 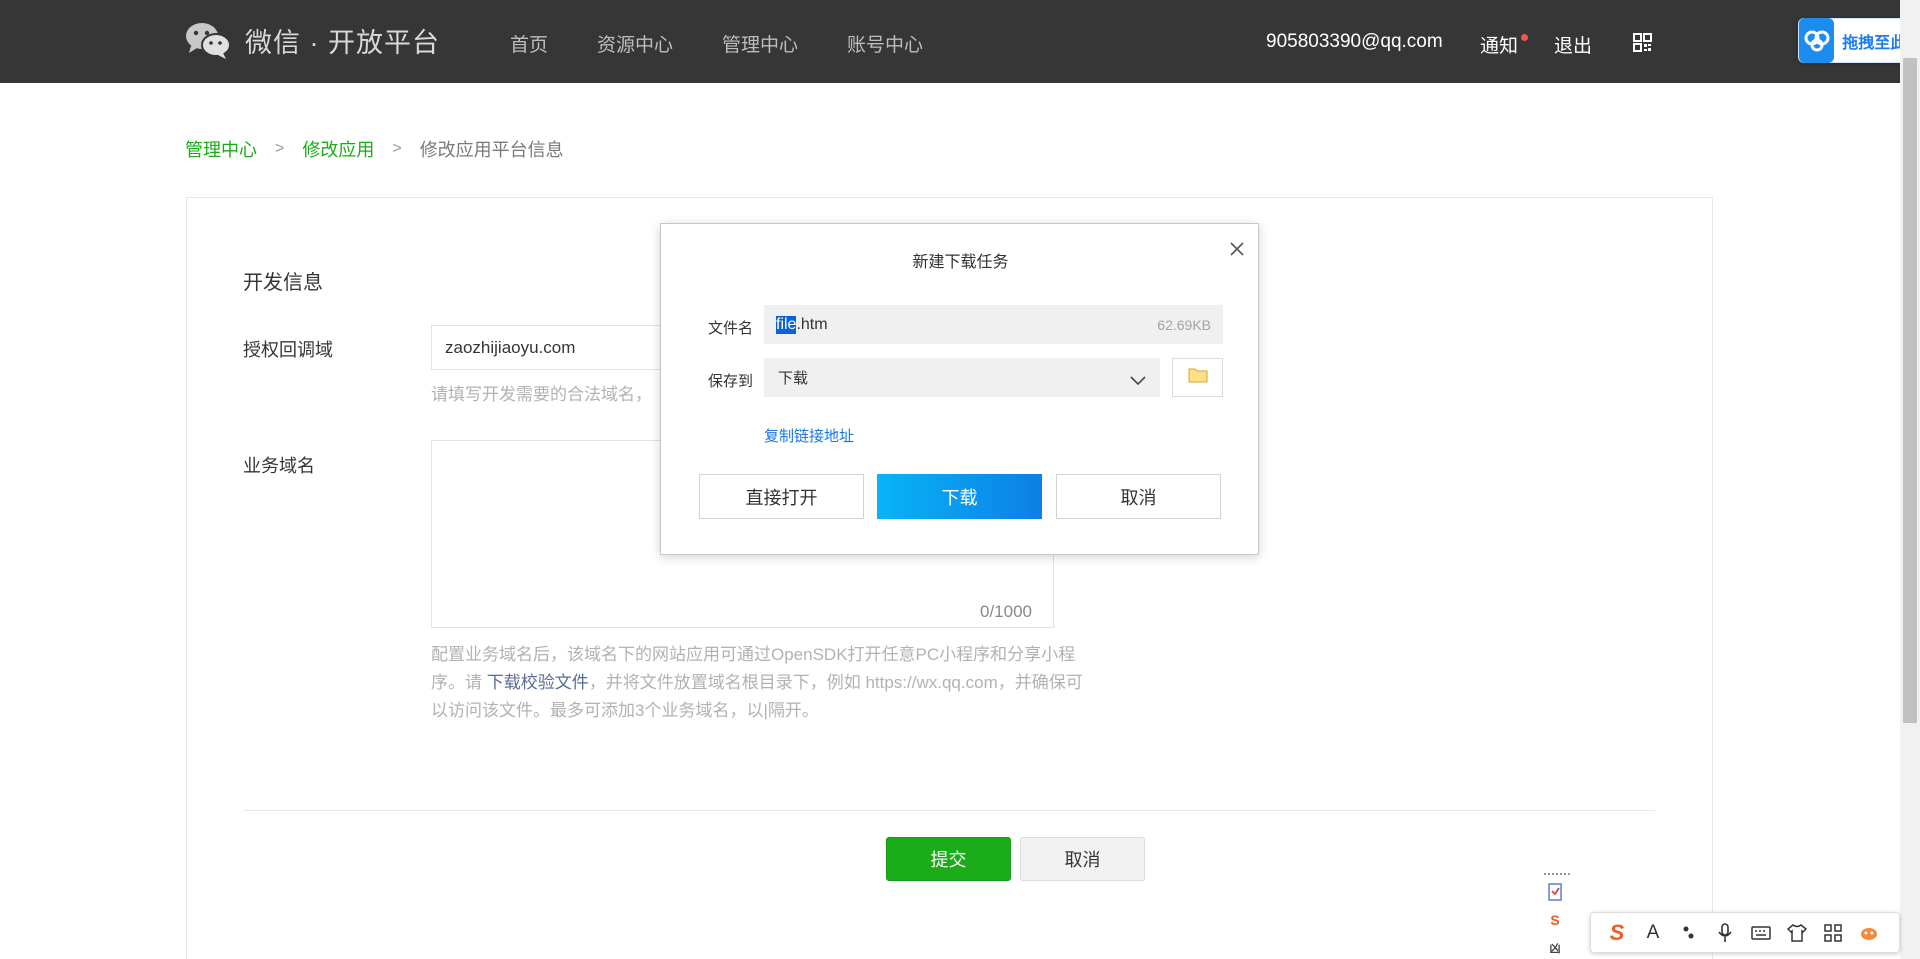 I want to click on save-to-label: 保存到, so click(x=731, y=381).